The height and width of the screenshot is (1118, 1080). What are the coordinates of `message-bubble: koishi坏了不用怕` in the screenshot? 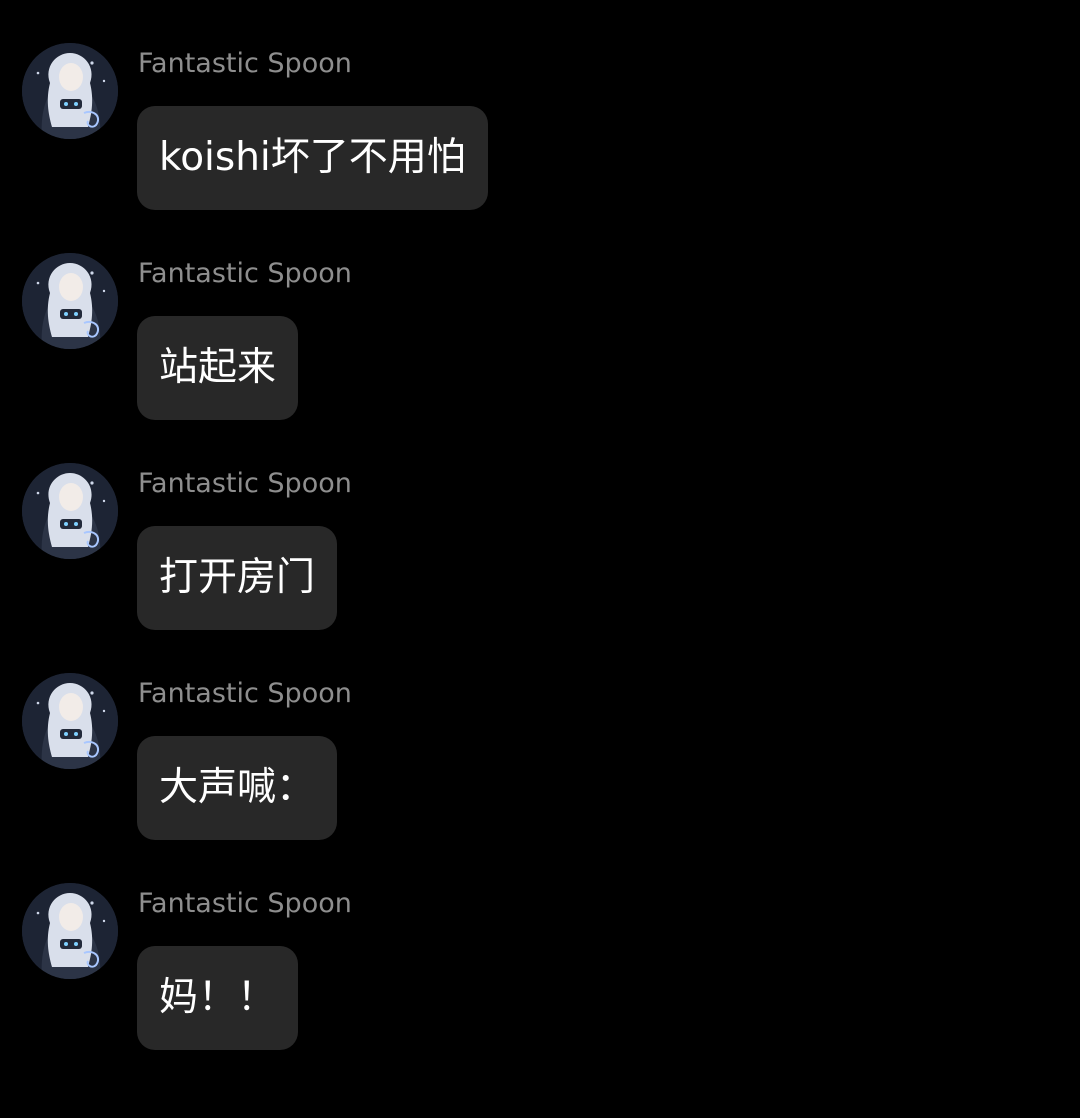 It's located at (312, 158).